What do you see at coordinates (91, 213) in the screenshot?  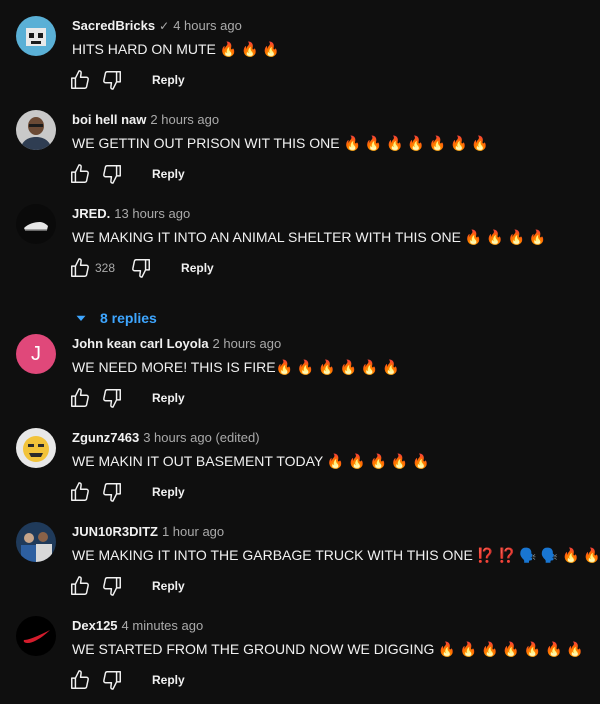 I see `author-name: JRED.` at bounding box center [91, 213].